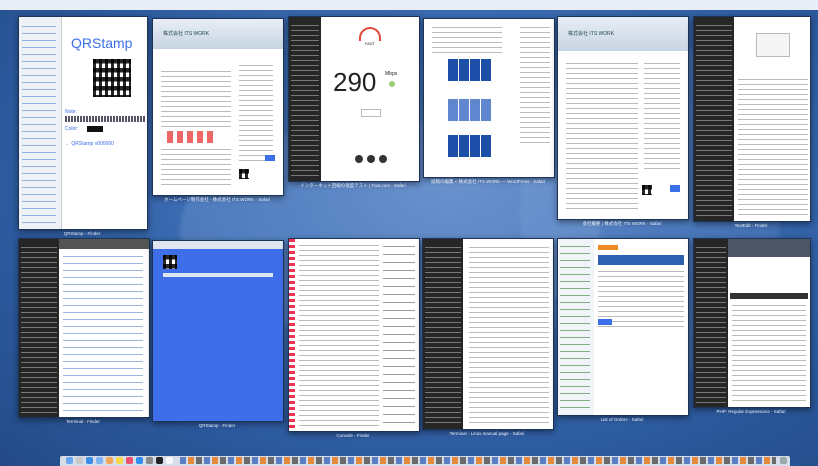 This screenshot has width=818, height=466. I want to click on window-man-page, so click(488, 334).